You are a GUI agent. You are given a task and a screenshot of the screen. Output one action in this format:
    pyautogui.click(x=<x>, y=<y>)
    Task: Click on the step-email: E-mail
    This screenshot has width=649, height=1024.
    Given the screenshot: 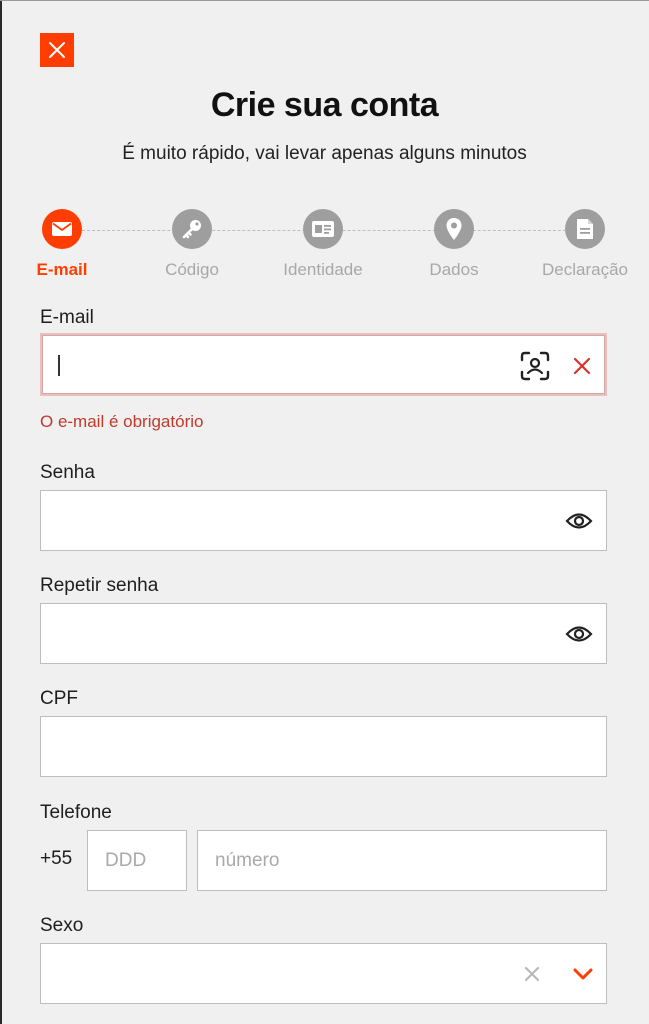 What is the action you would take?
    pyautogui.click(x=63, y=244)
    